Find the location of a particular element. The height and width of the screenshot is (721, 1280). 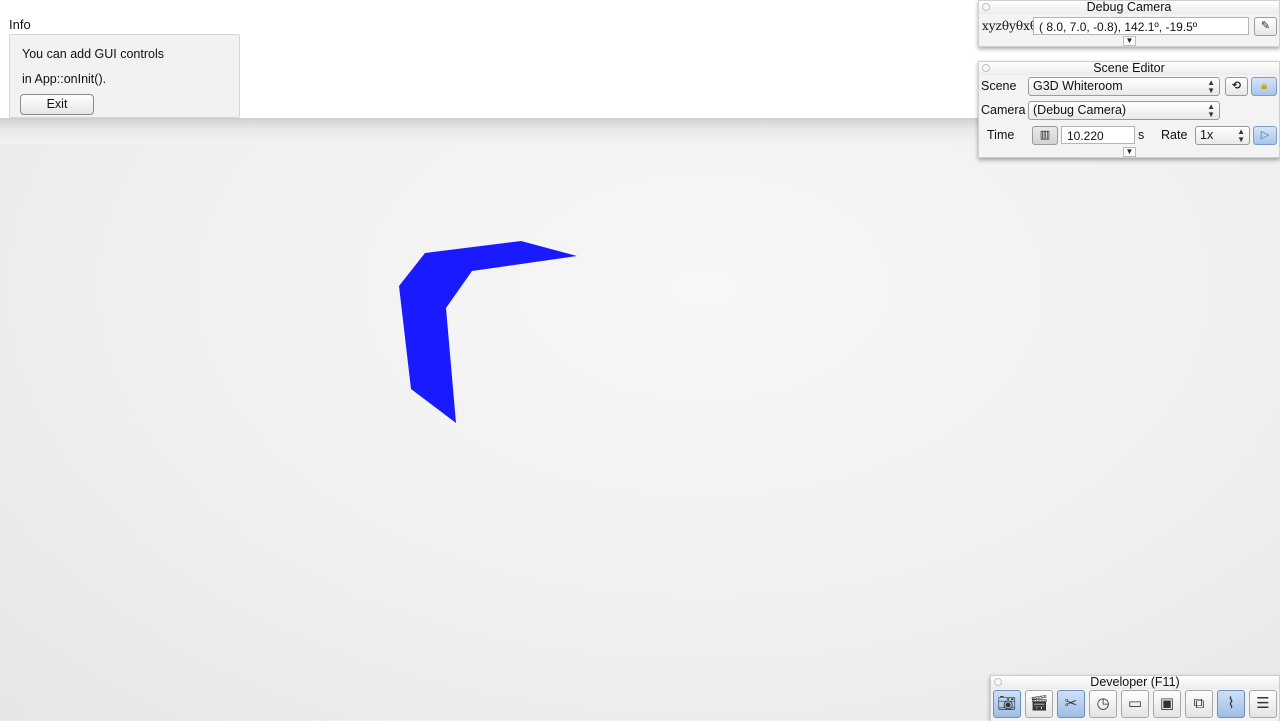

reload-scene-button: ⟲ is located at coordinates (1236, 86).